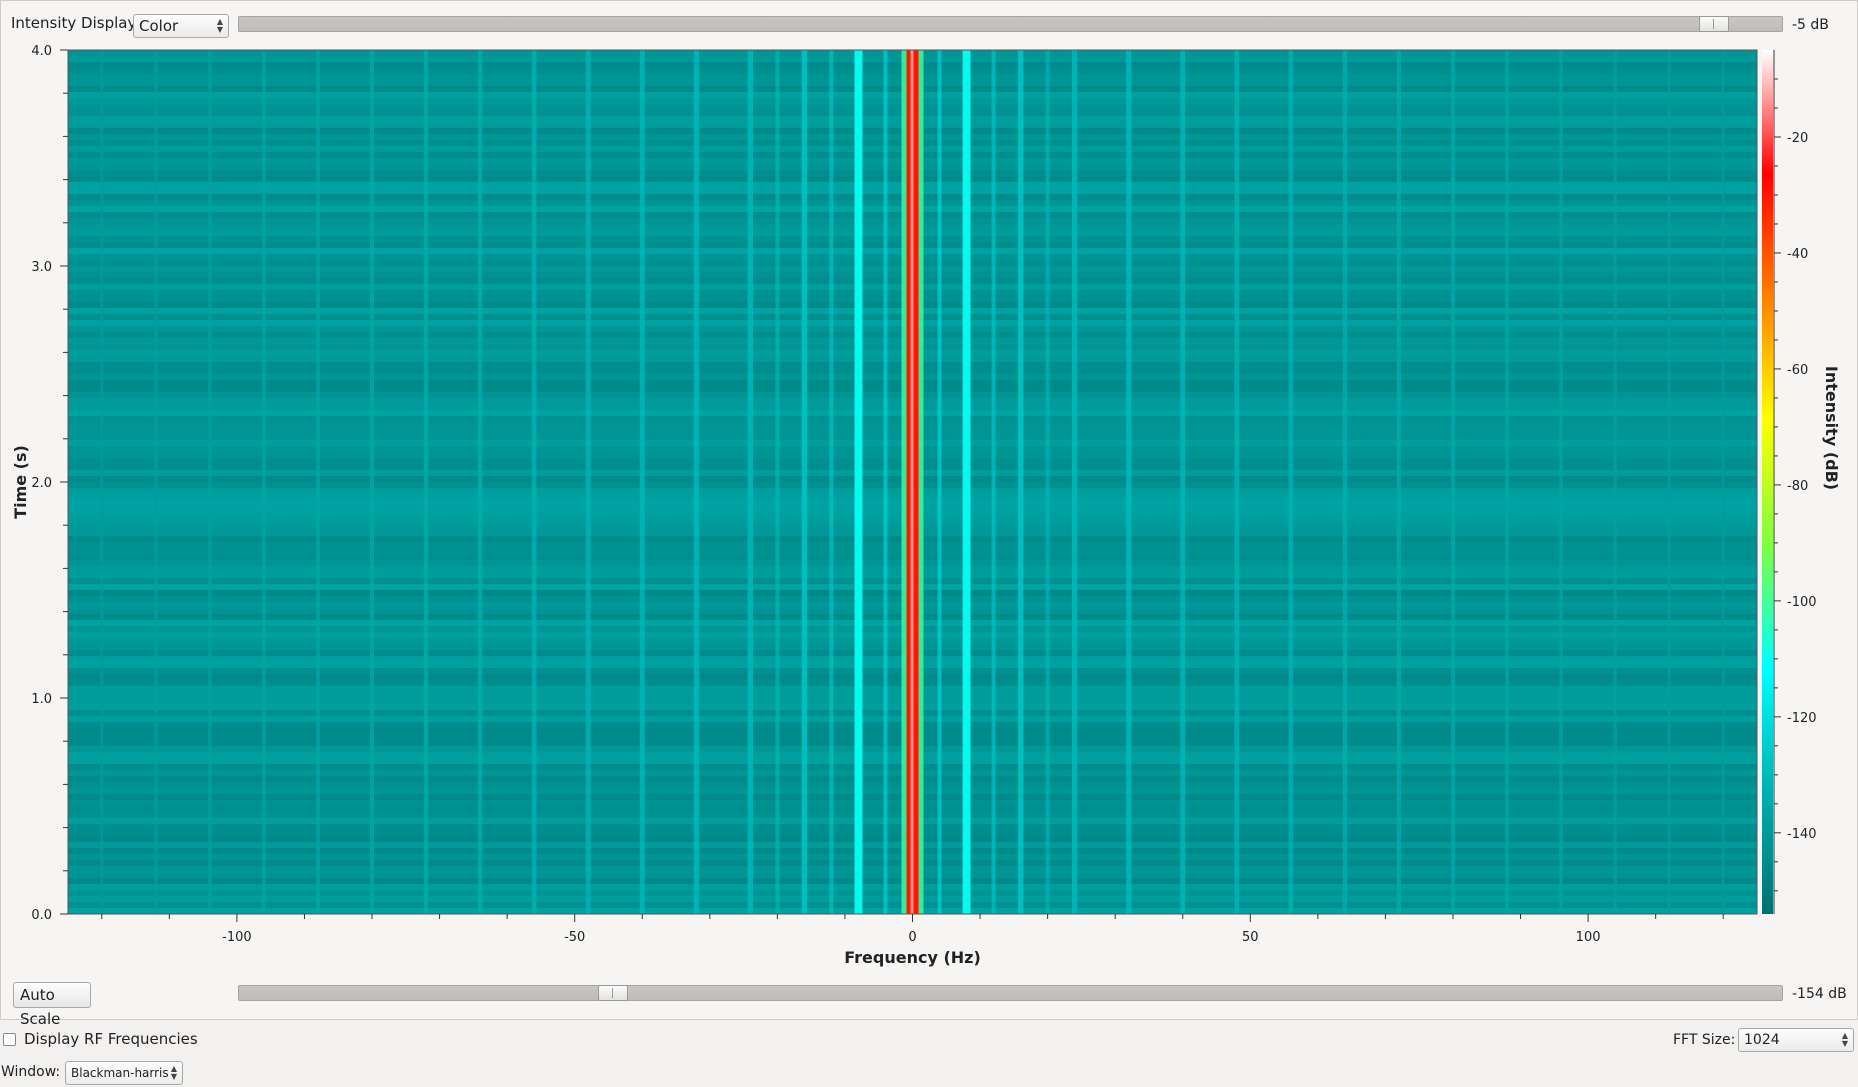  What do you see at coordinates (1250, 937) in the screenshot?
I see `x-tick-label: 50` at bounding box center [1250, 937].